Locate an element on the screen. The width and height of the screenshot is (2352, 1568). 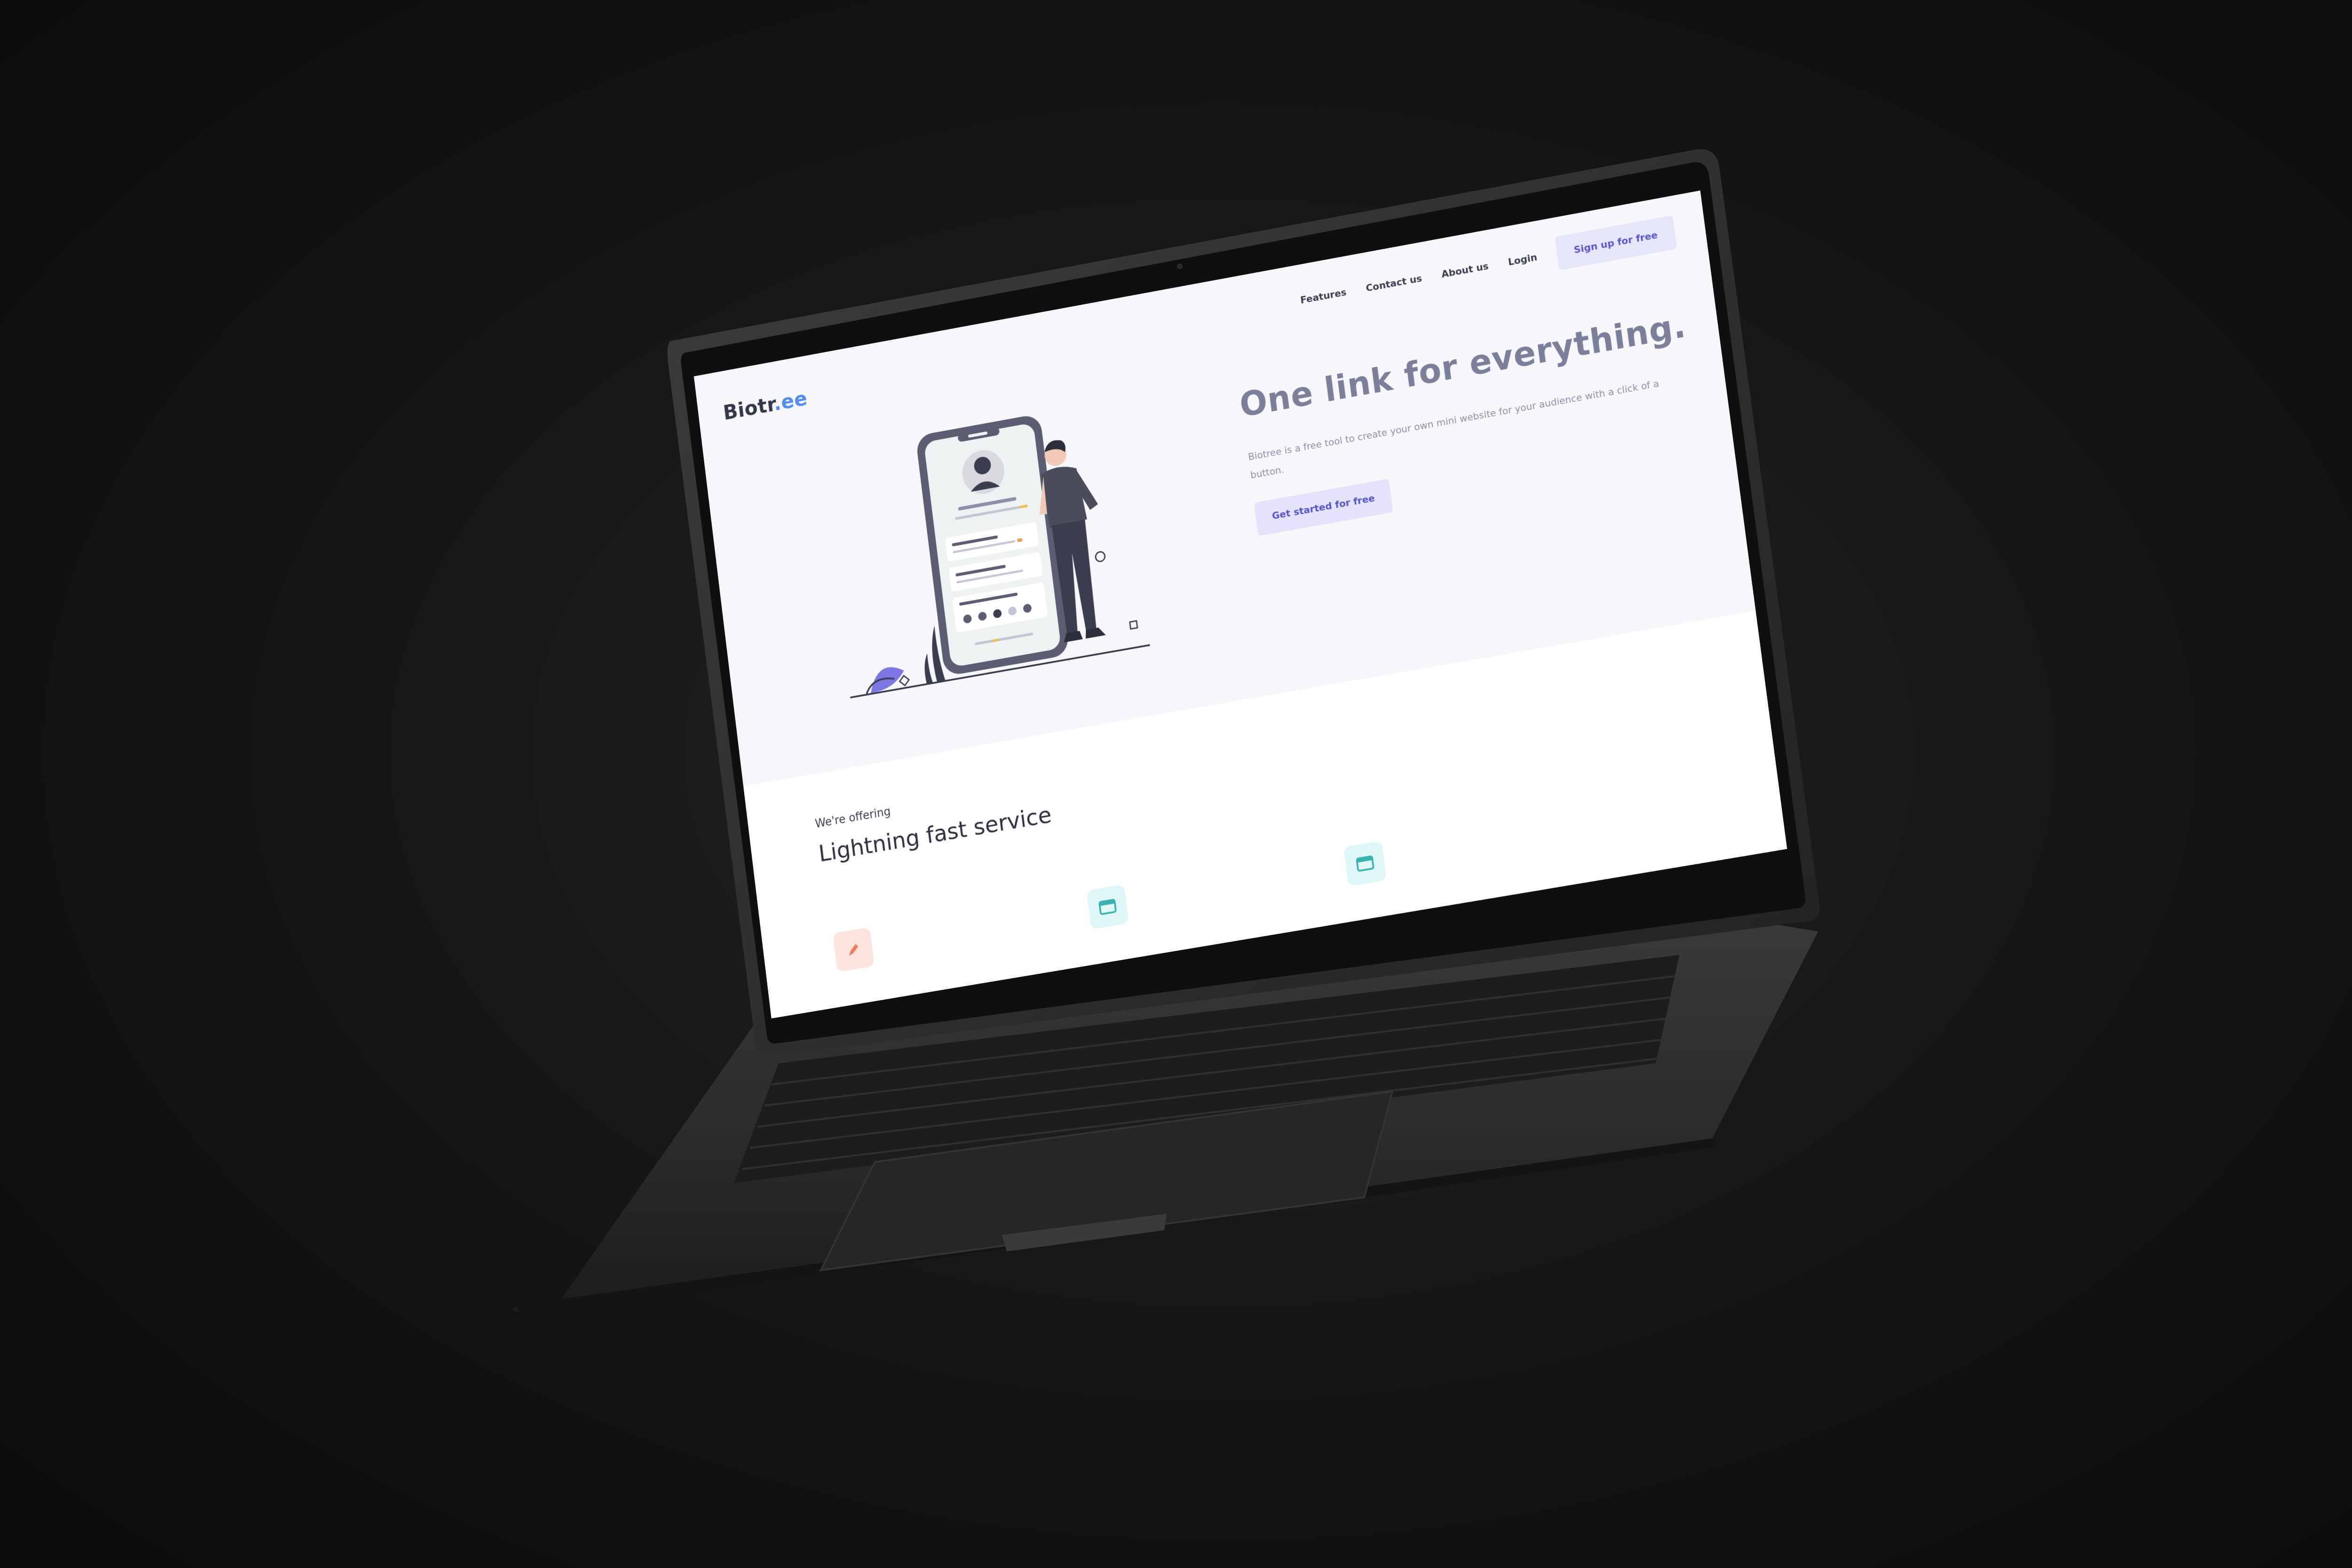
brand-logo: Biotr.ee is located at coordinates (765, 405).